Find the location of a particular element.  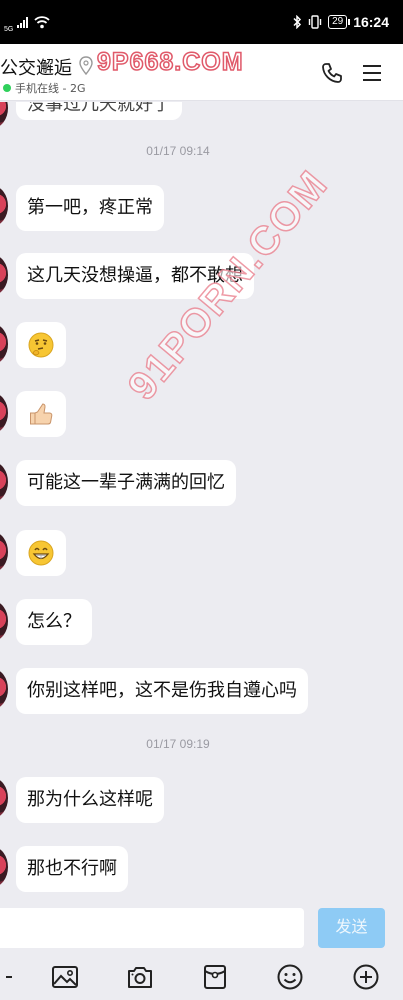

message-bubble: 那也不行啊 is located at coordinates (72, 869).